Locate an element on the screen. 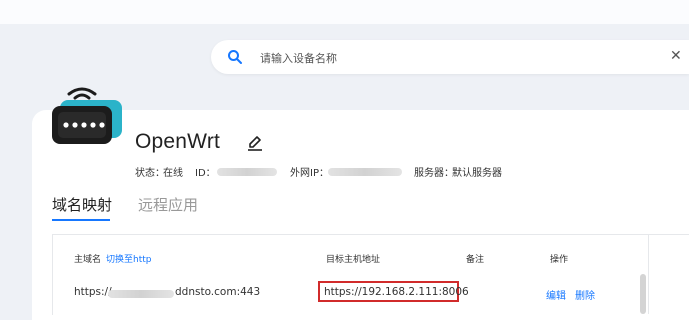  server-value: 默认服务器 is located at coordinates (477, 173).